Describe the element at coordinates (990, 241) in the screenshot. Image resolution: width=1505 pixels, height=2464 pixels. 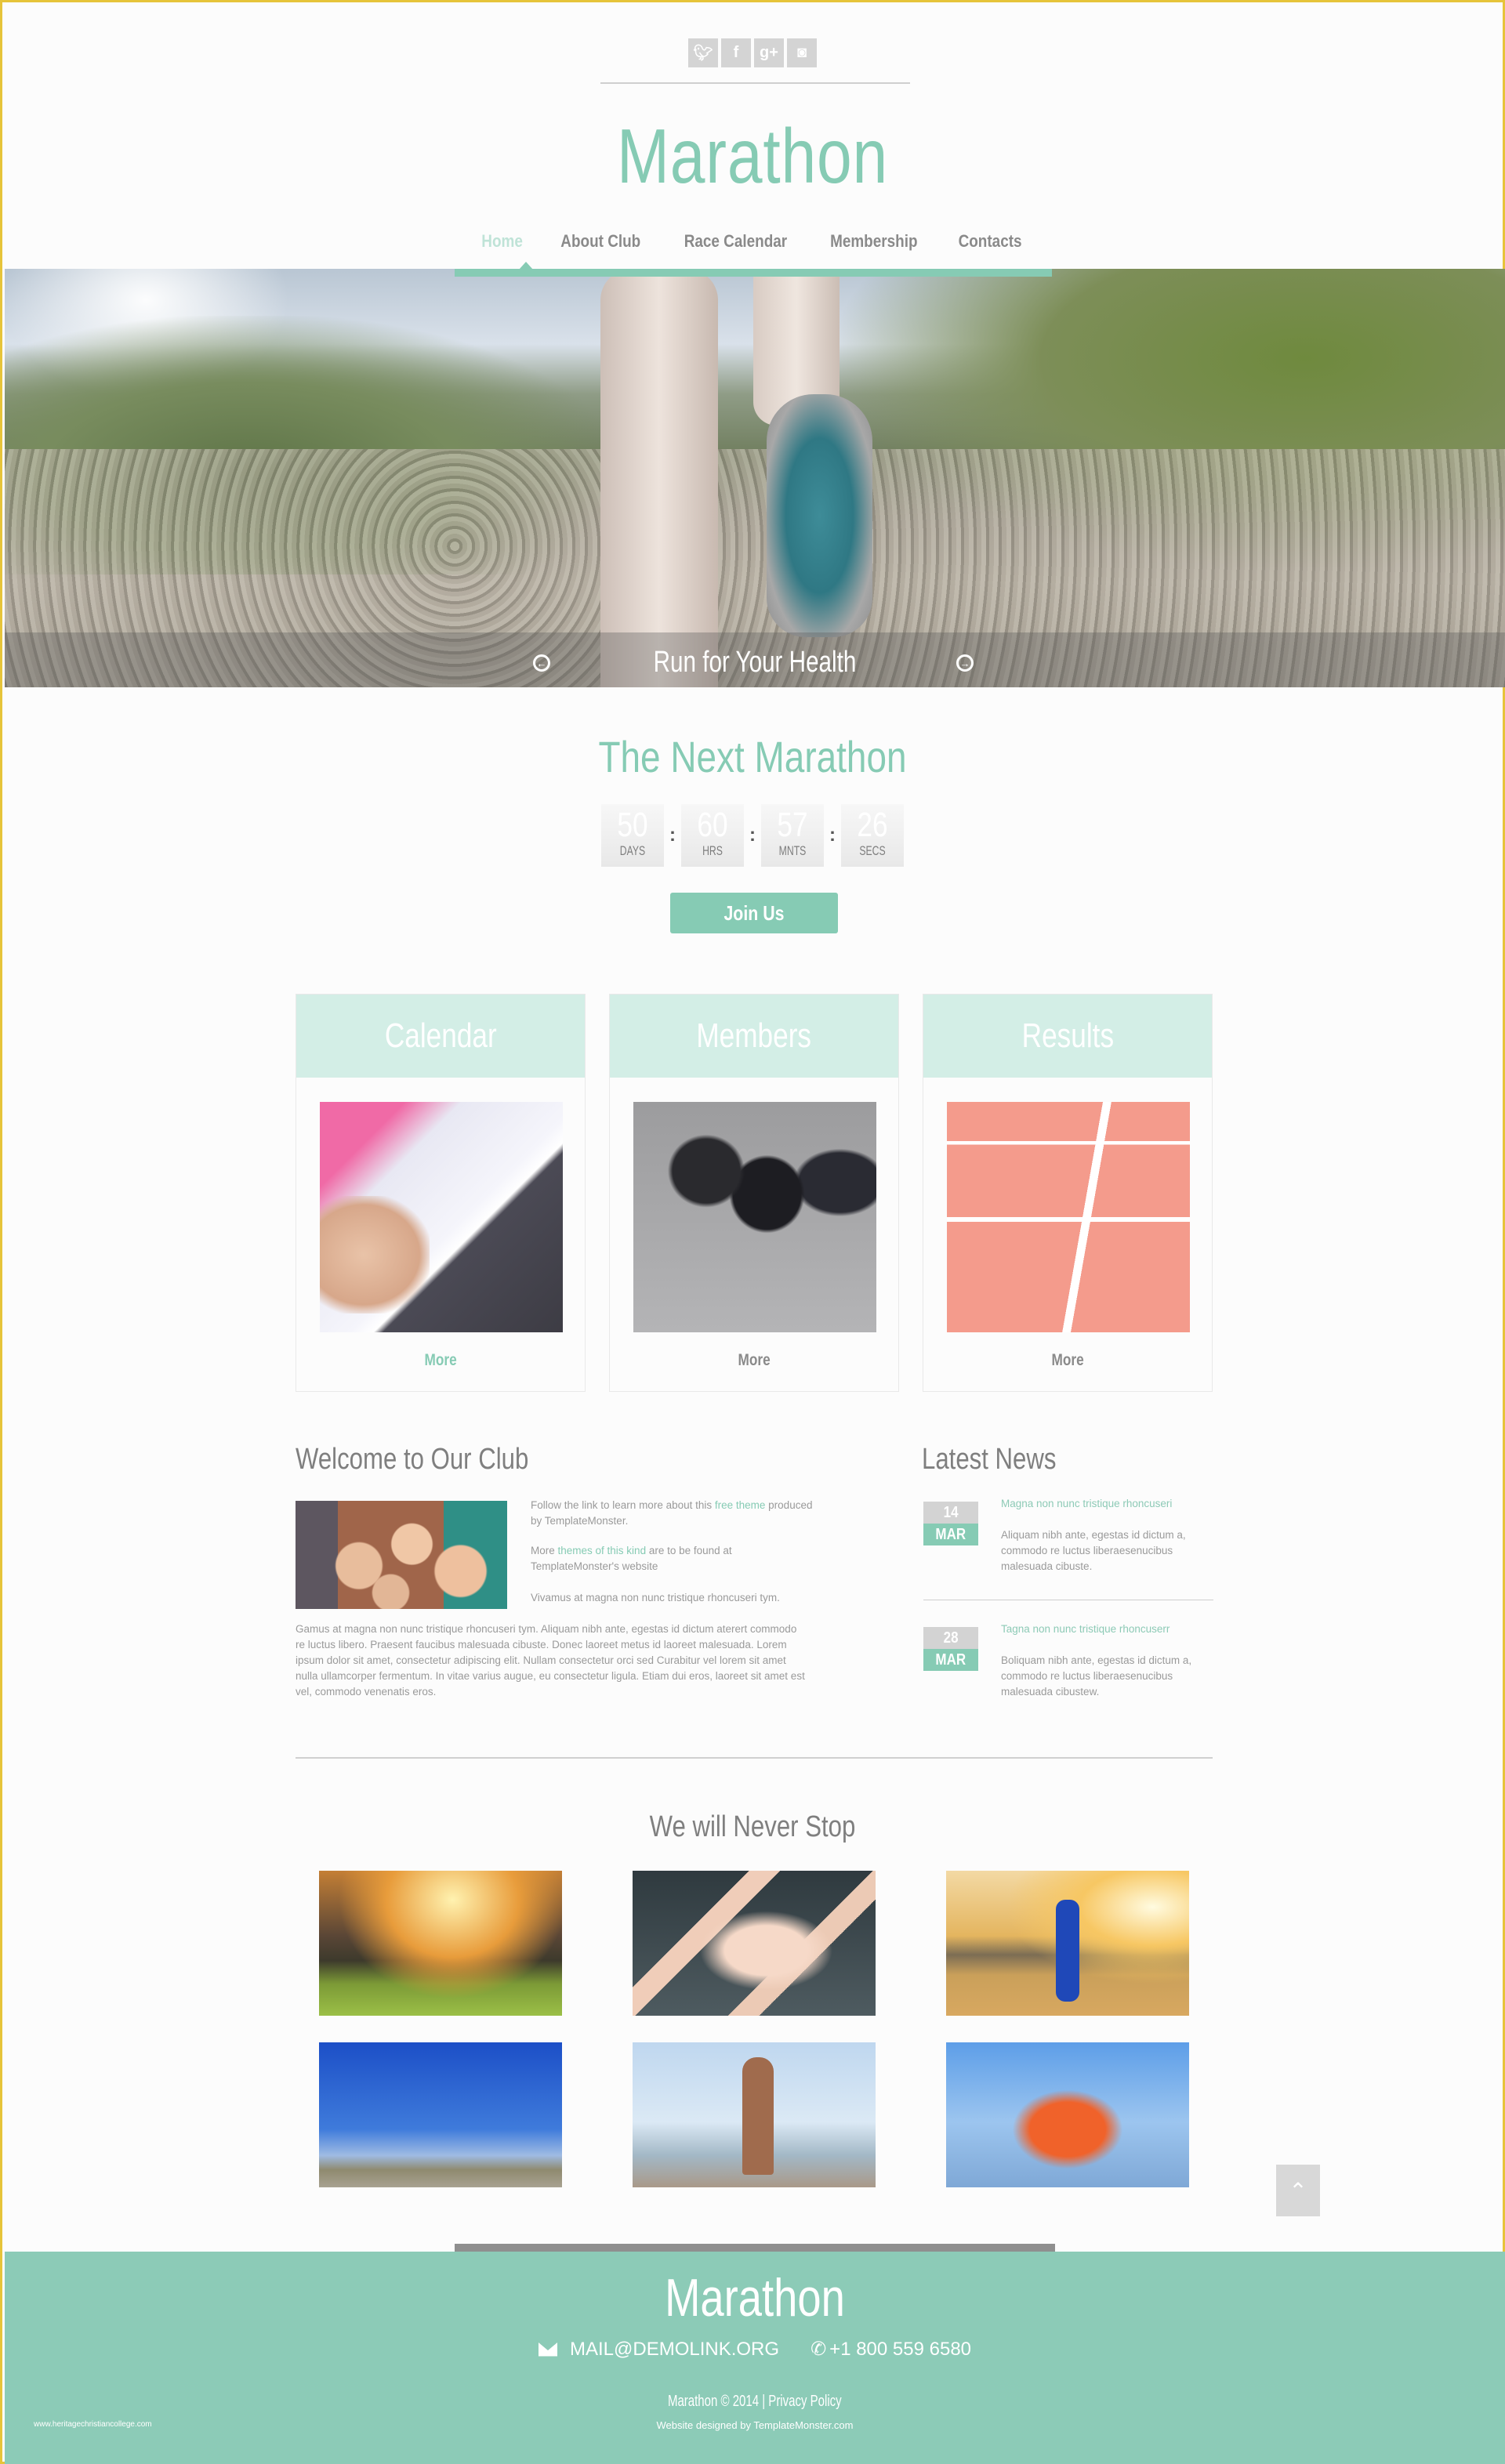
I see `nav-contacts: Contacts` at that location.